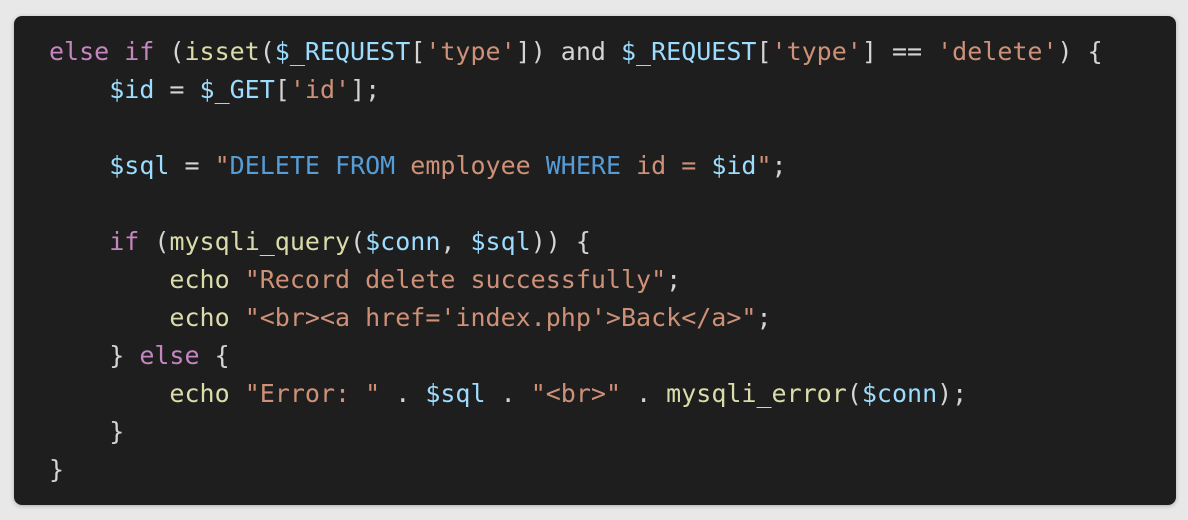  What do you see at coordinates (952, 393) in the screenshot?
I see `code-token-plain: );` at bounding box center [952, 393].